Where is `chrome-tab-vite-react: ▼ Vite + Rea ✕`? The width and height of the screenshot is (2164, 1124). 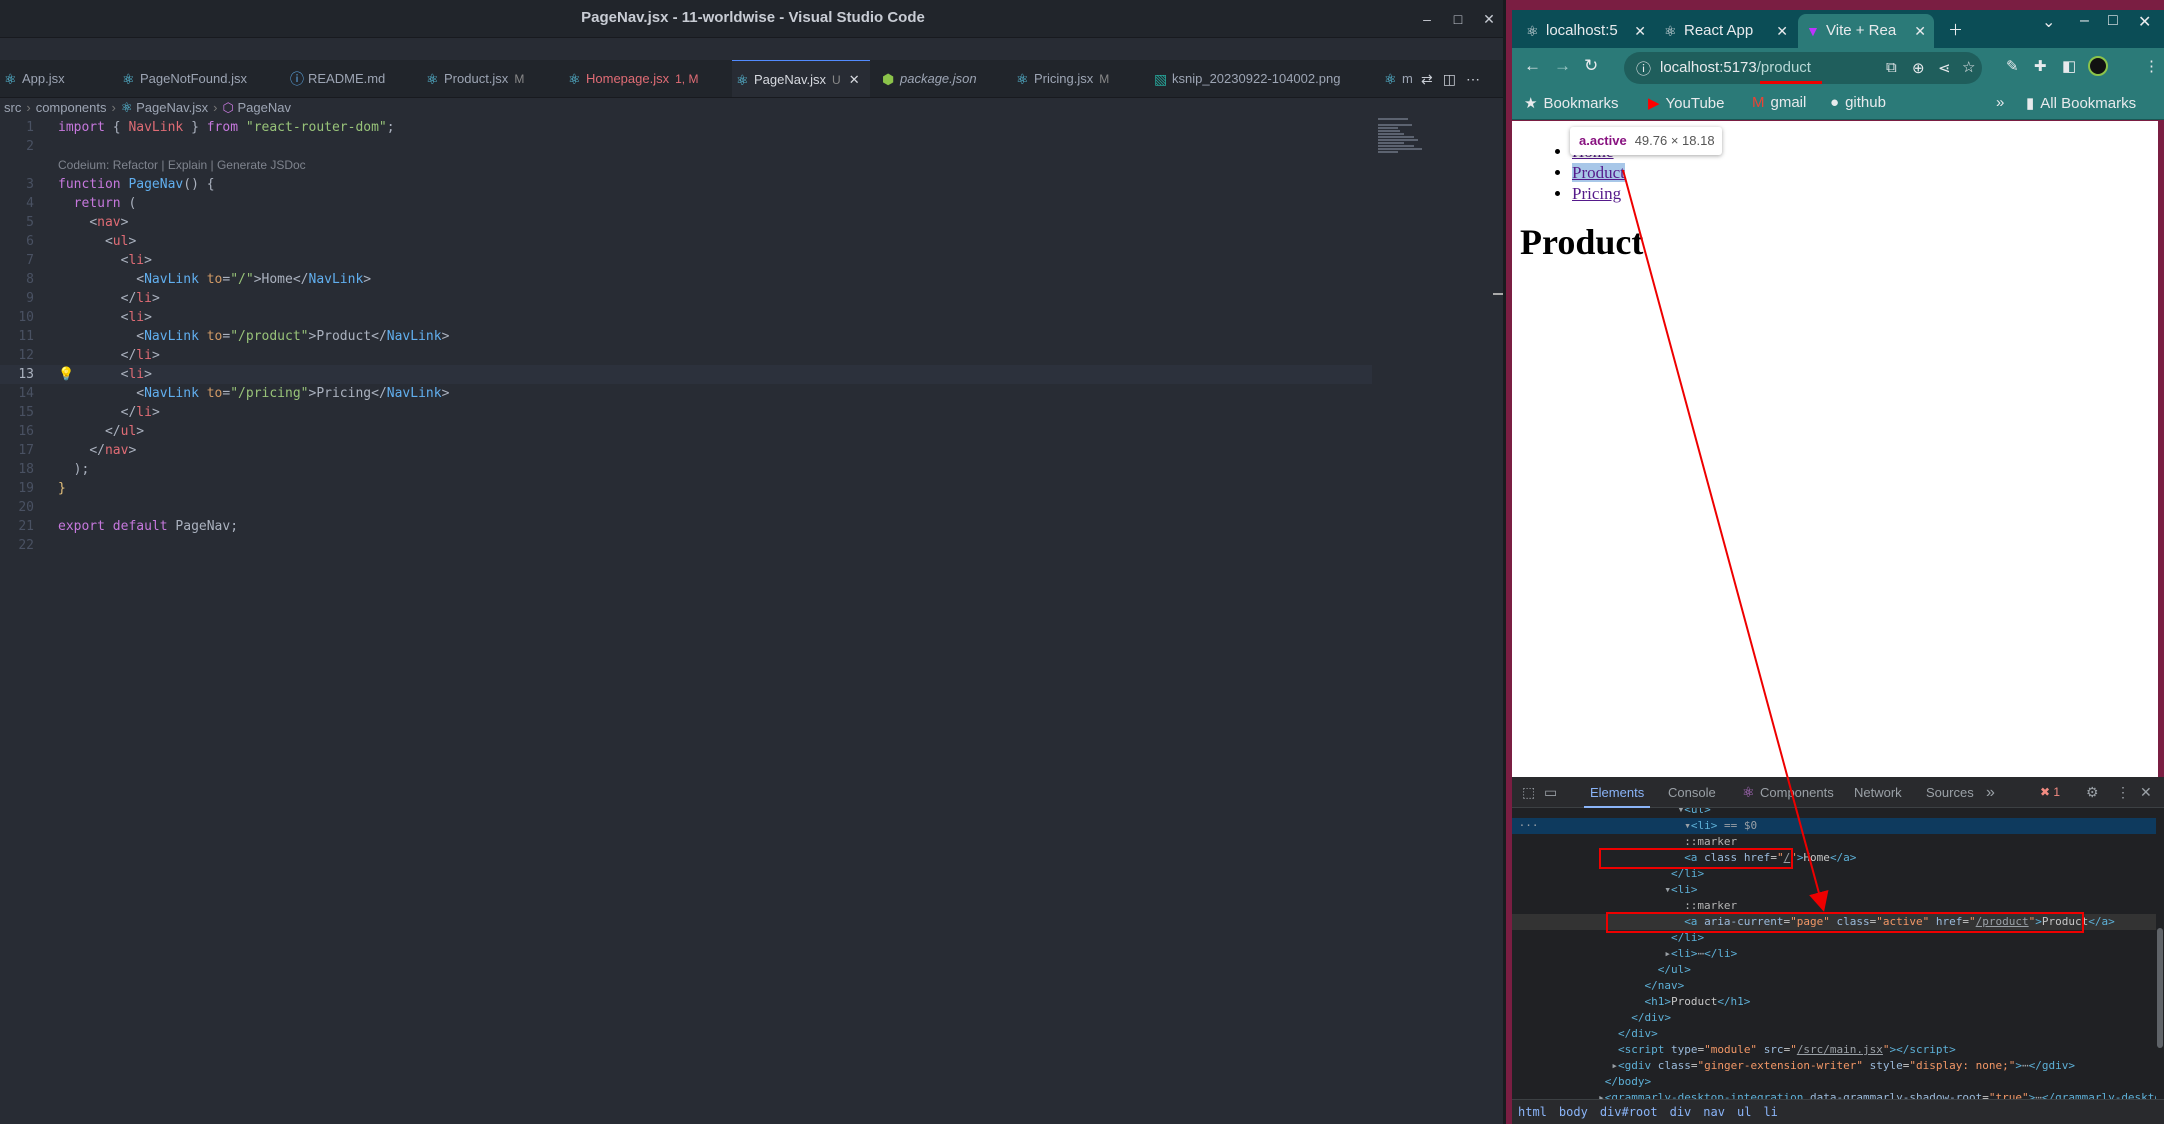
chrome-tab-vite-react: ▼ Vite + Rea ✕ is located at coordinates (1866, 31).